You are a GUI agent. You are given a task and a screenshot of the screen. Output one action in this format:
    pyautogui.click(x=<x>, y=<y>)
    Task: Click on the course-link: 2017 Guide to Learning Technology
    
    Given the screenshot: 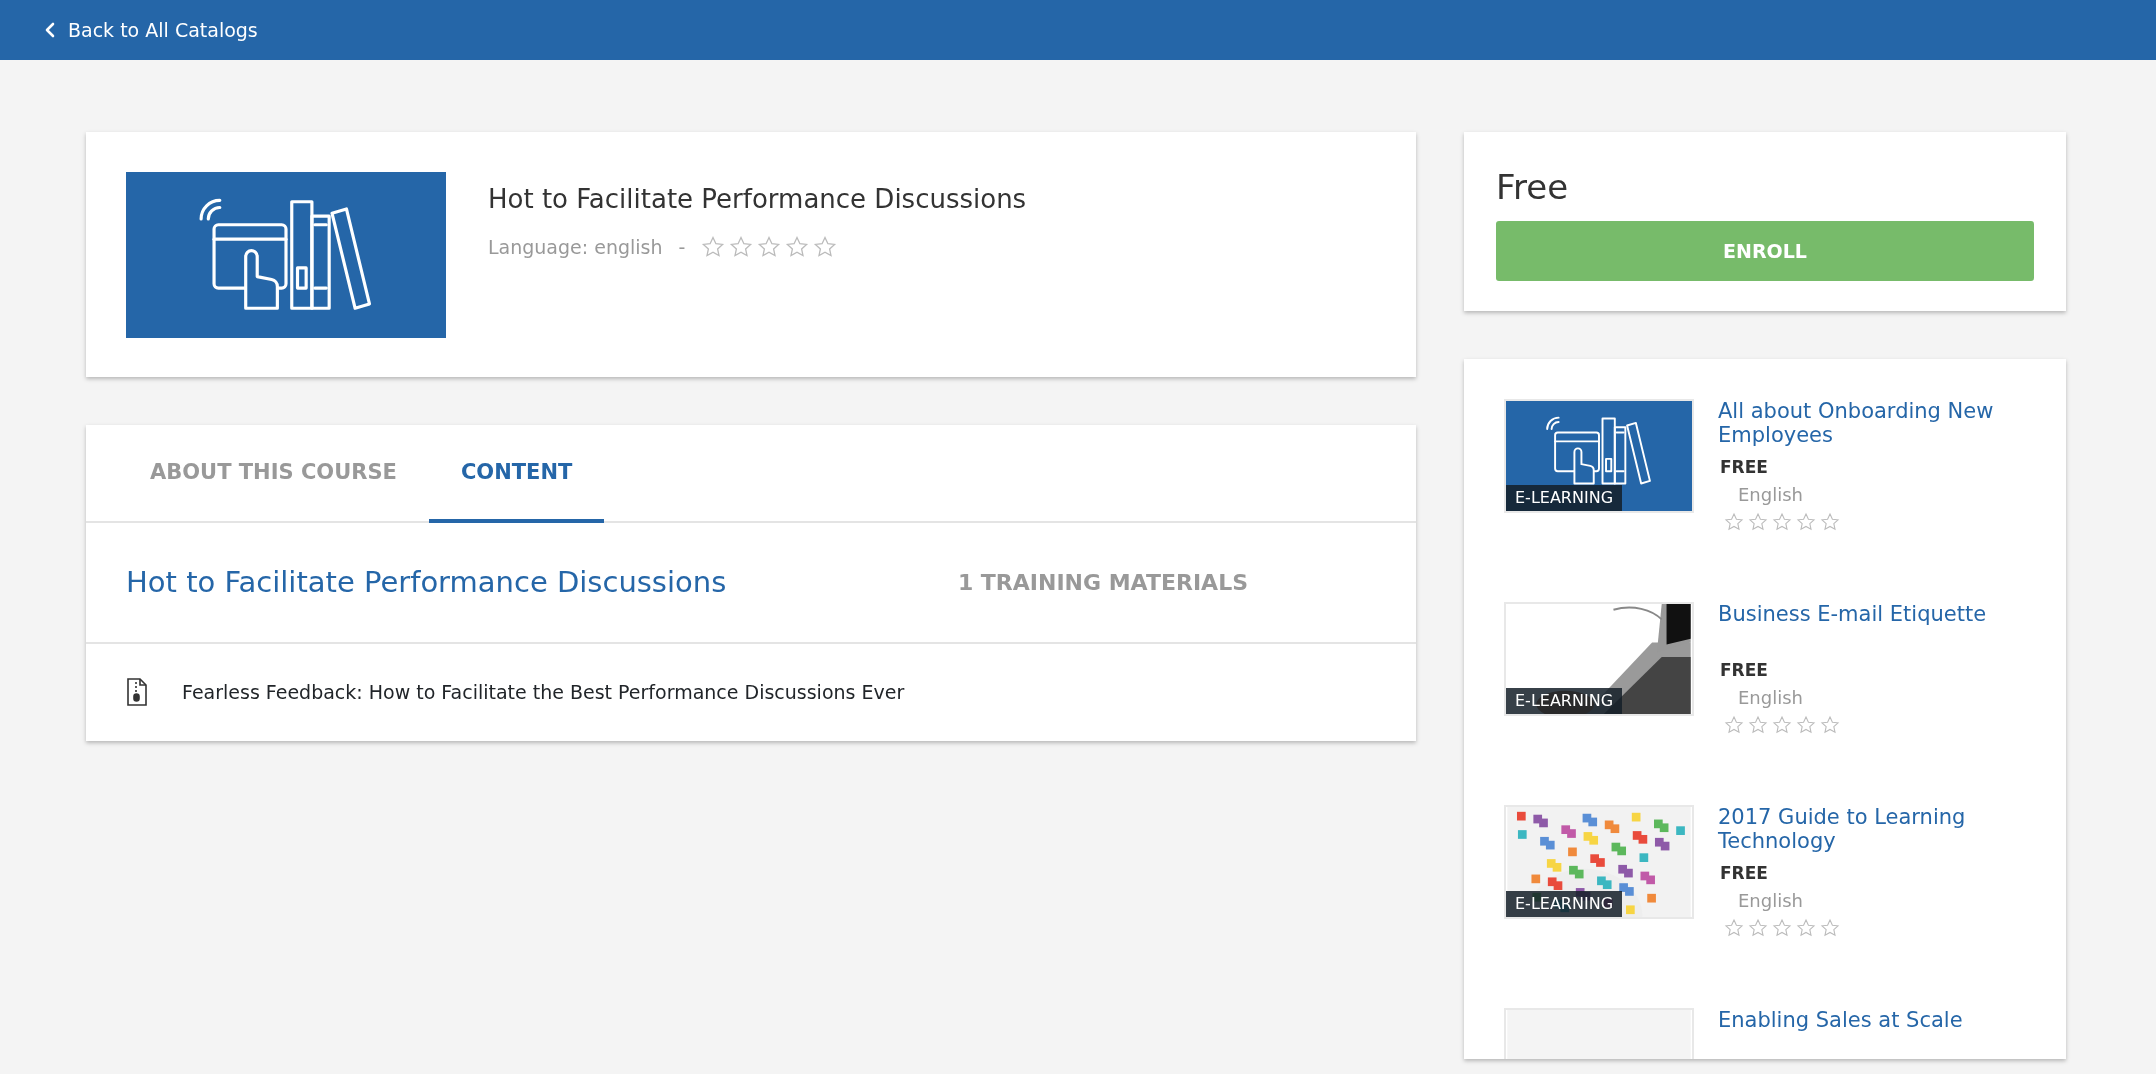 What is the action you would take?
    pyautogui.click(x=1872, y=829)
    